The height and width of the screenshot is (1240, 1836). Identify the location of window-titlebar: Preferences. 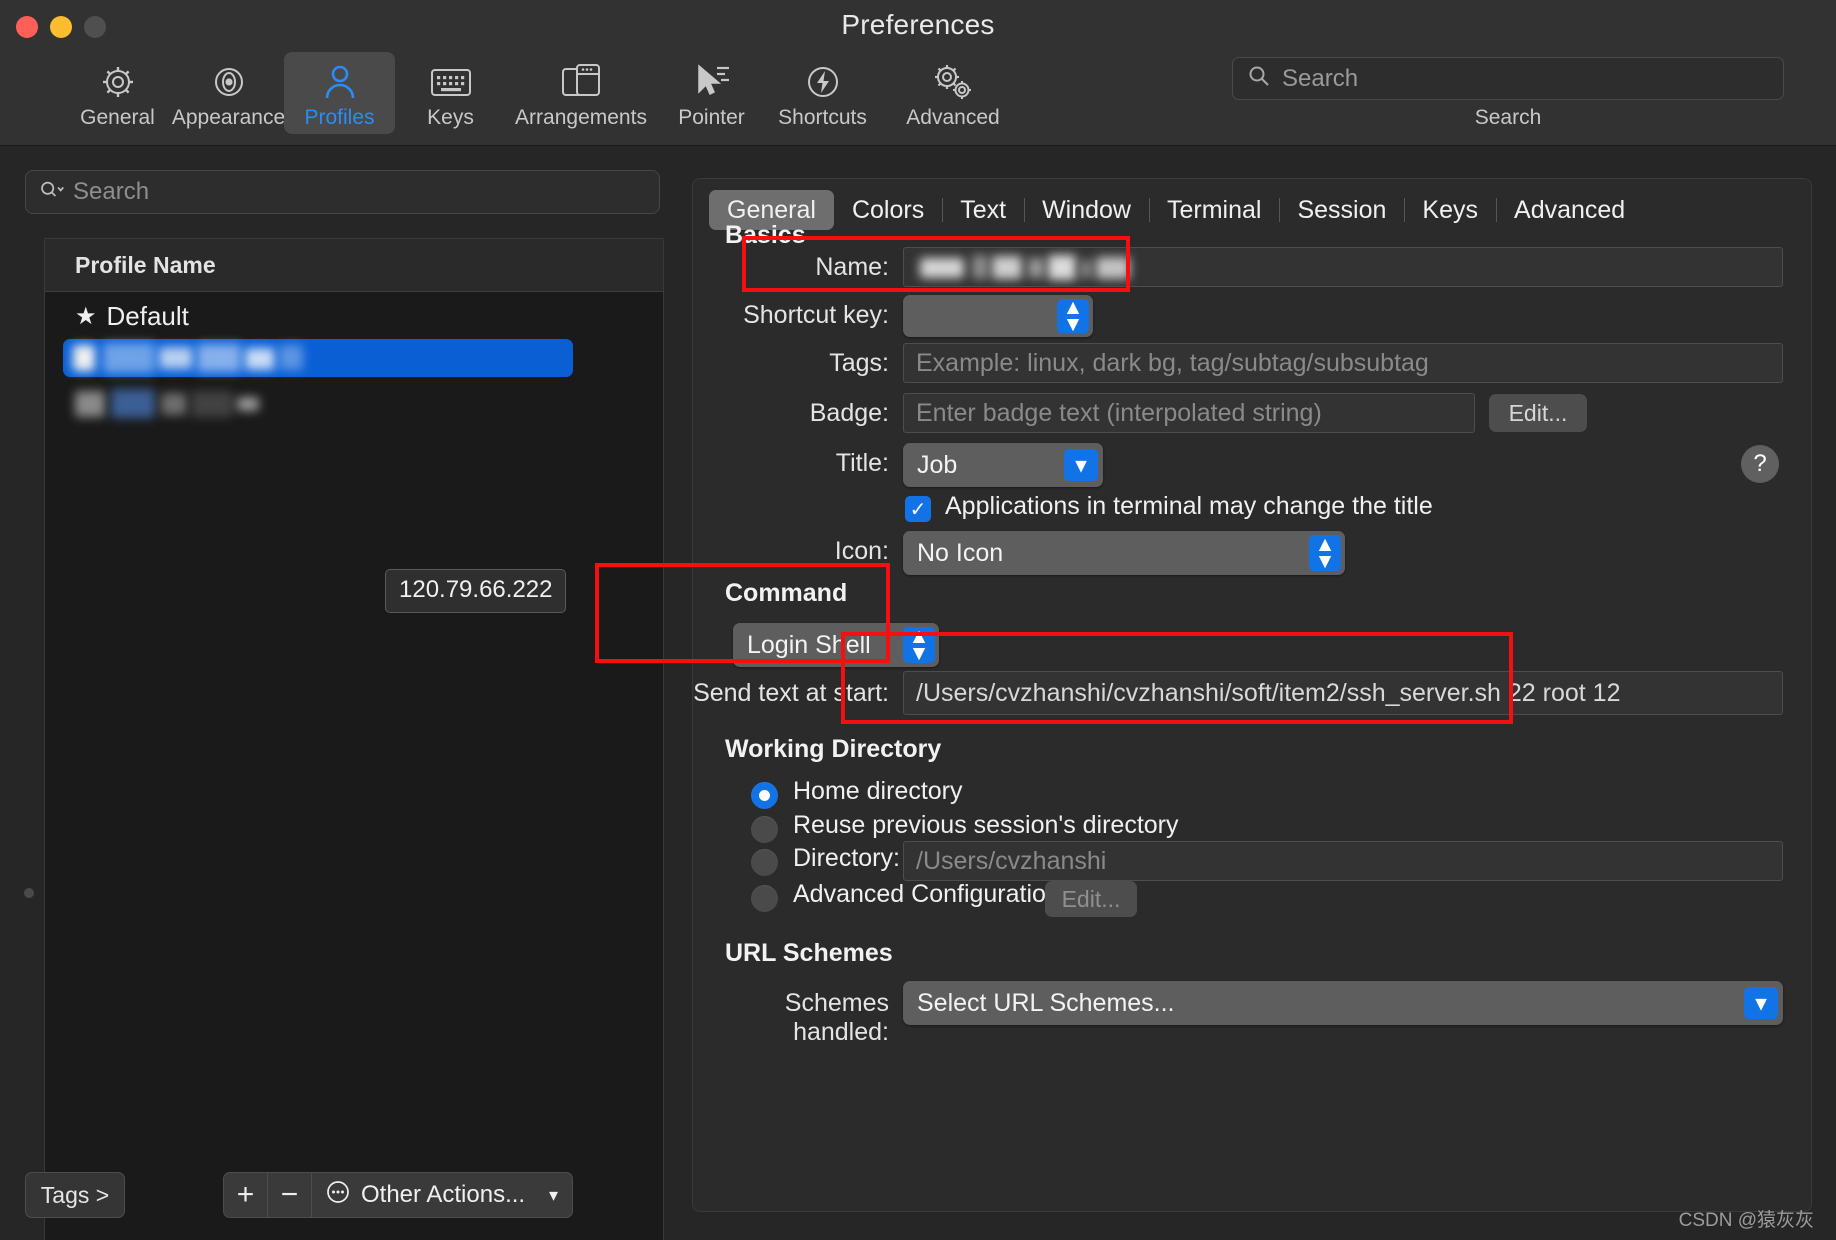
(918, 26).